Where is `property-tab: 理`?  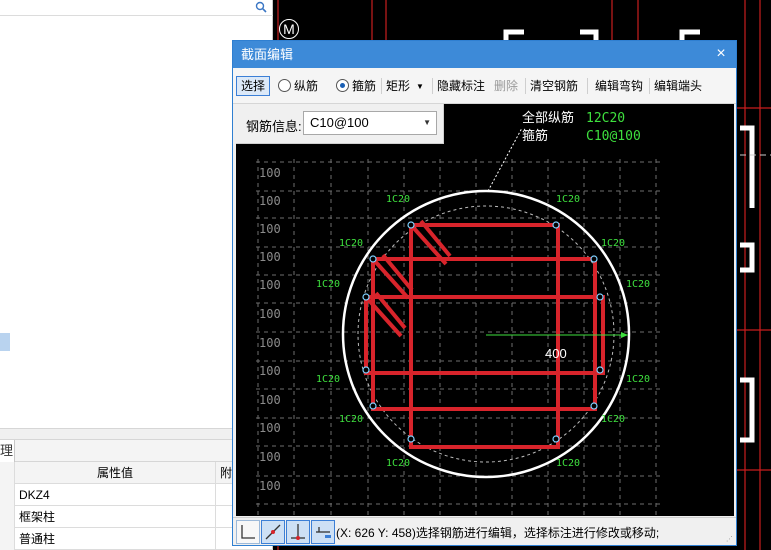 property-tab: 理 is located at coordinates (7, 451).